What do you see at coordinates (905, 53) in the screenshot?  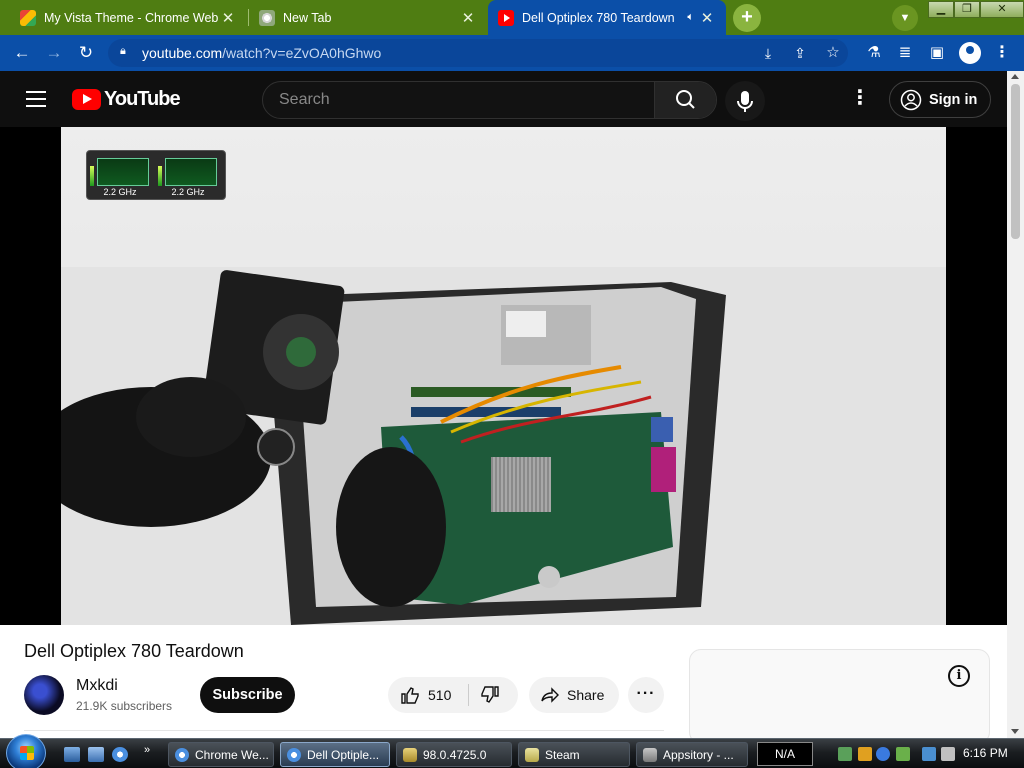 I see `media-queue-icon: ≣` at bounding box center [905, 53].